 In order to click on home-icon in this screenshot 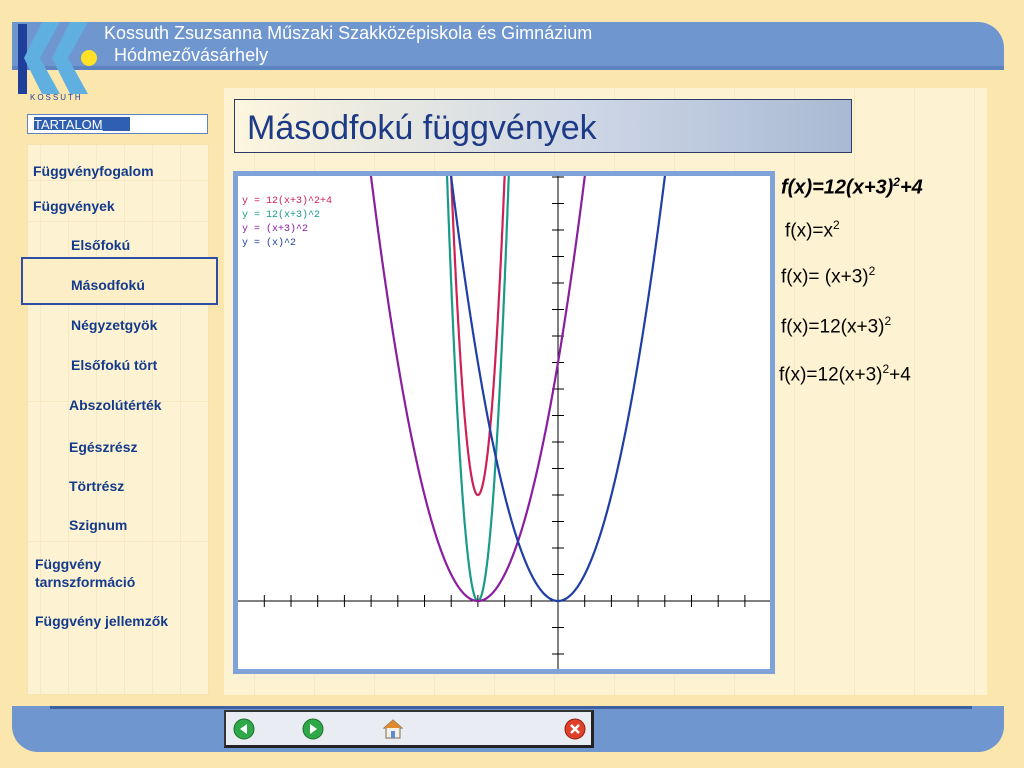, I will do `click(393, 729)`.